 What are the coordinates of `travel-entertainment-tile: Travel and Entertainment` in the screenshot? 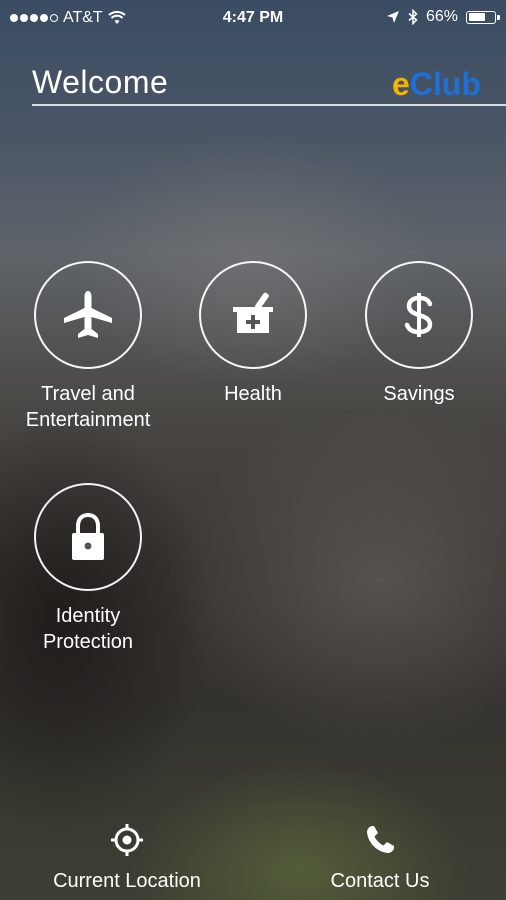 It's located at (88, 347).